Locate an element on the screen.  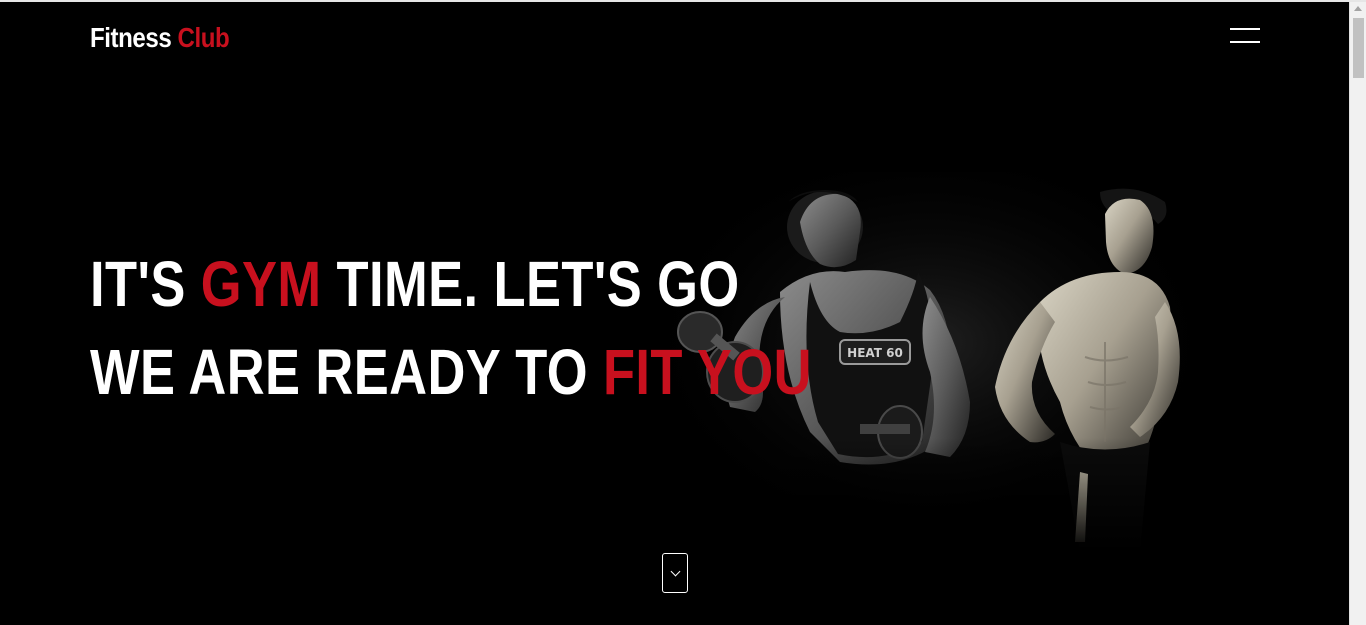
menu-bar-bottom is located at coordinates (1245, 42).